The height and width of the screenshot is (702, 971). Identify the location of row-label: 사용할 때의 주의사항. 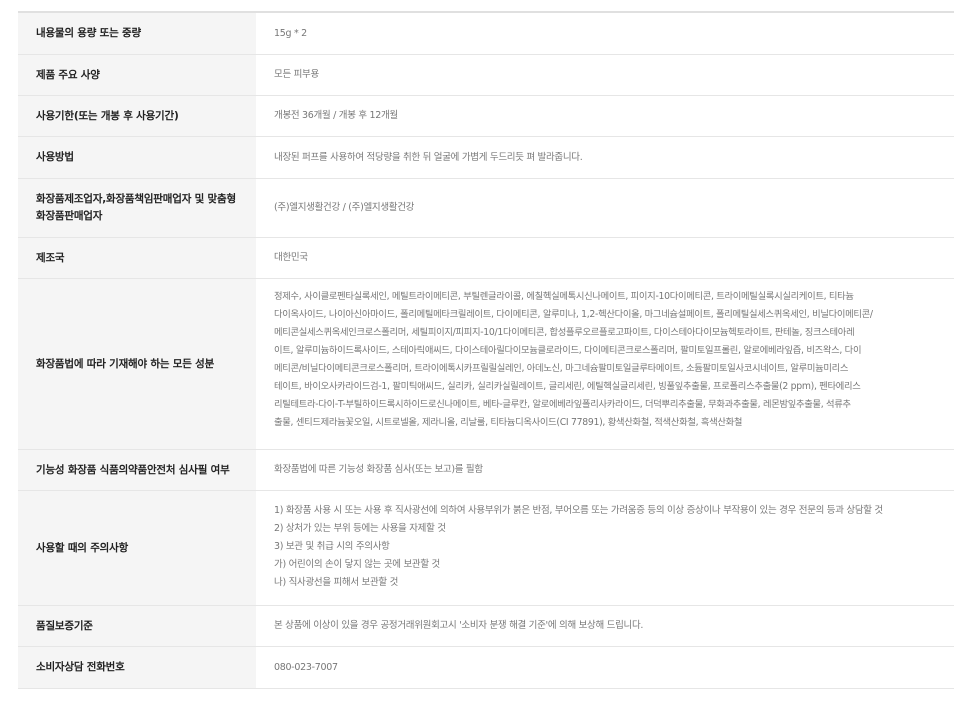
(137, 548).